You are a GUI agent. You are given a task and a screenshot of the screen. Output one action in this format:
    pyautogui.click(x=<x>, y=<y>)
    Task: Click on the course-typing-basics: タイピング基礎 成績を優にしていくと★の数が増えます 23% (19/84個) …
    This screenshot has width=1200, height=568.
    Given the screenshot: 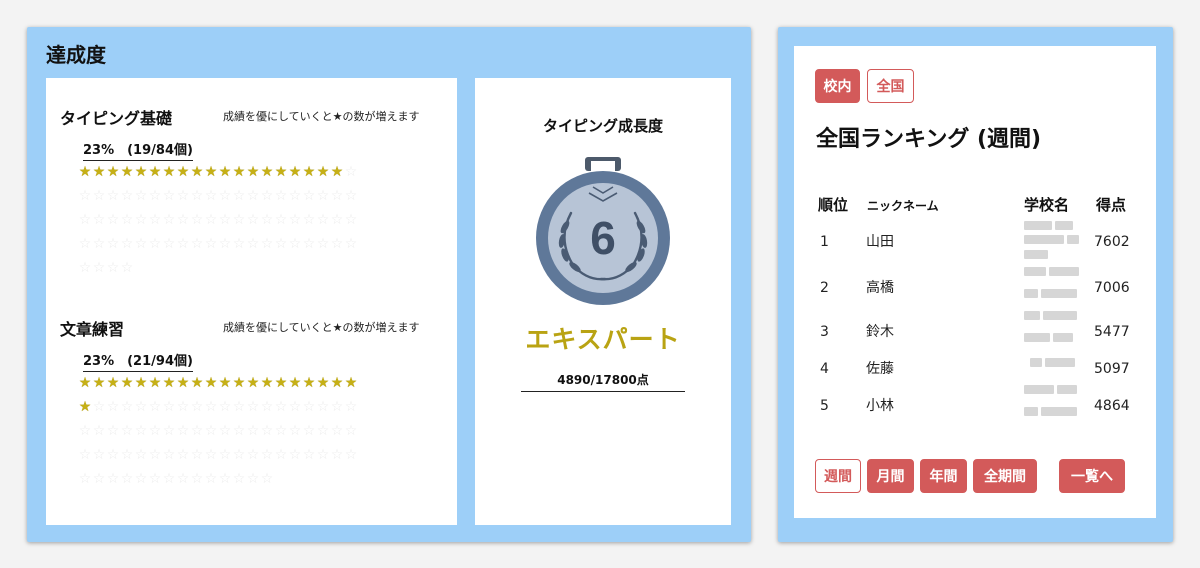 What is the action you would take?
    pyautogui.click(x=251, y=200)
    